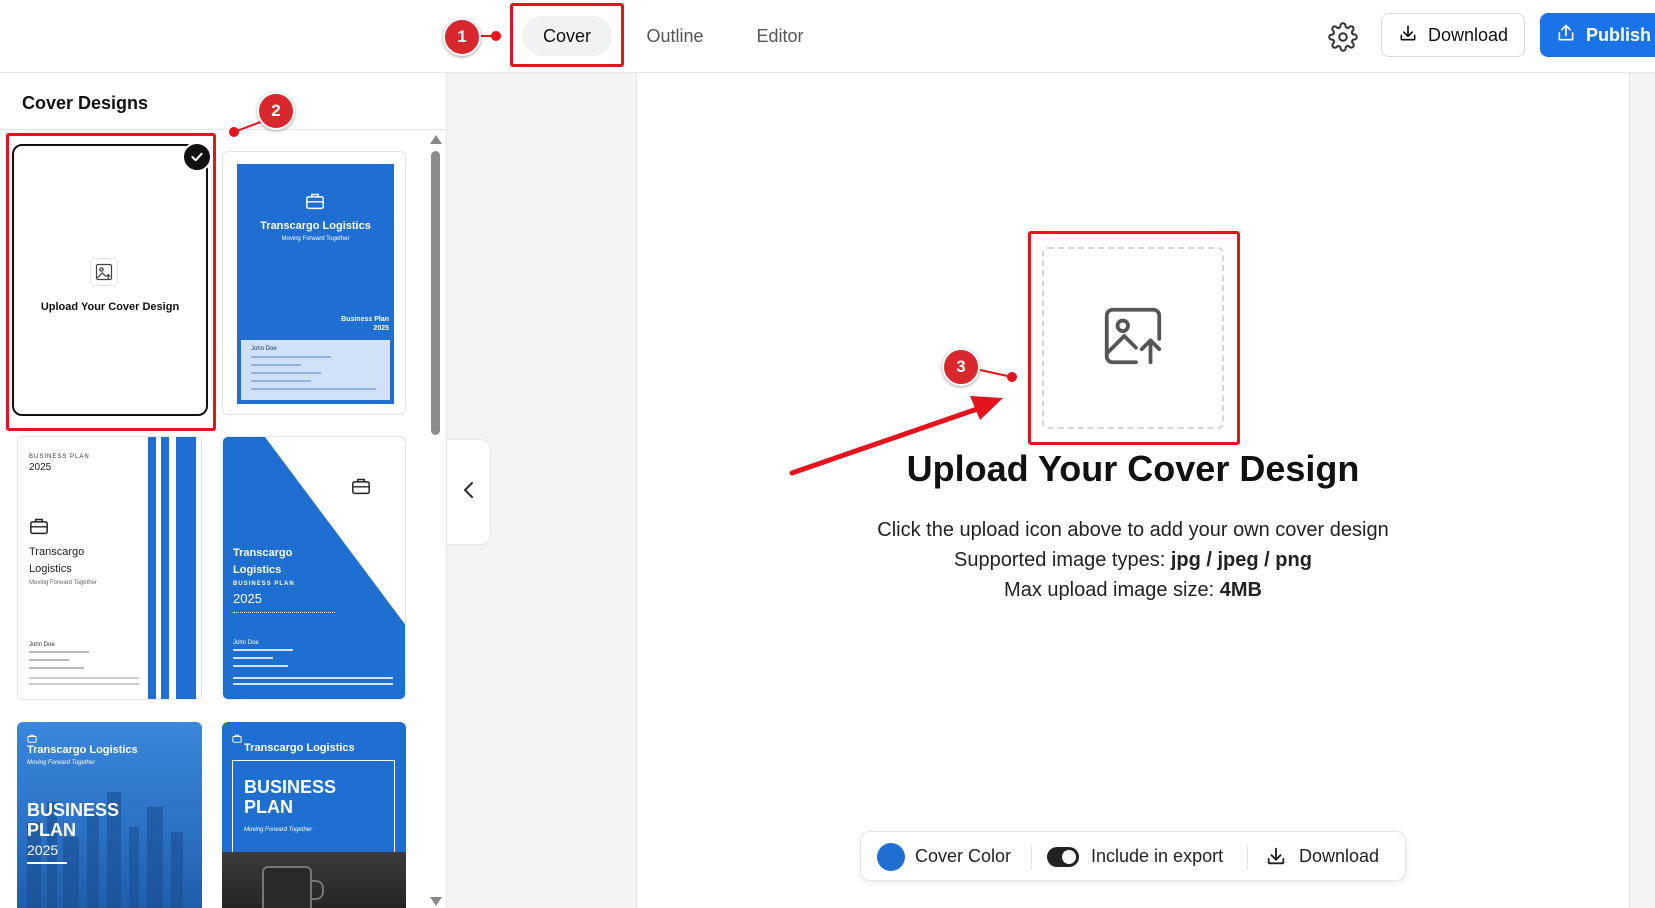 The image size is (1655, 908). What do you see at coordinates (264, 349) in the screenshot?
I see `thumb-2-contact-name: John Doe` at bounding box center [264, 349].